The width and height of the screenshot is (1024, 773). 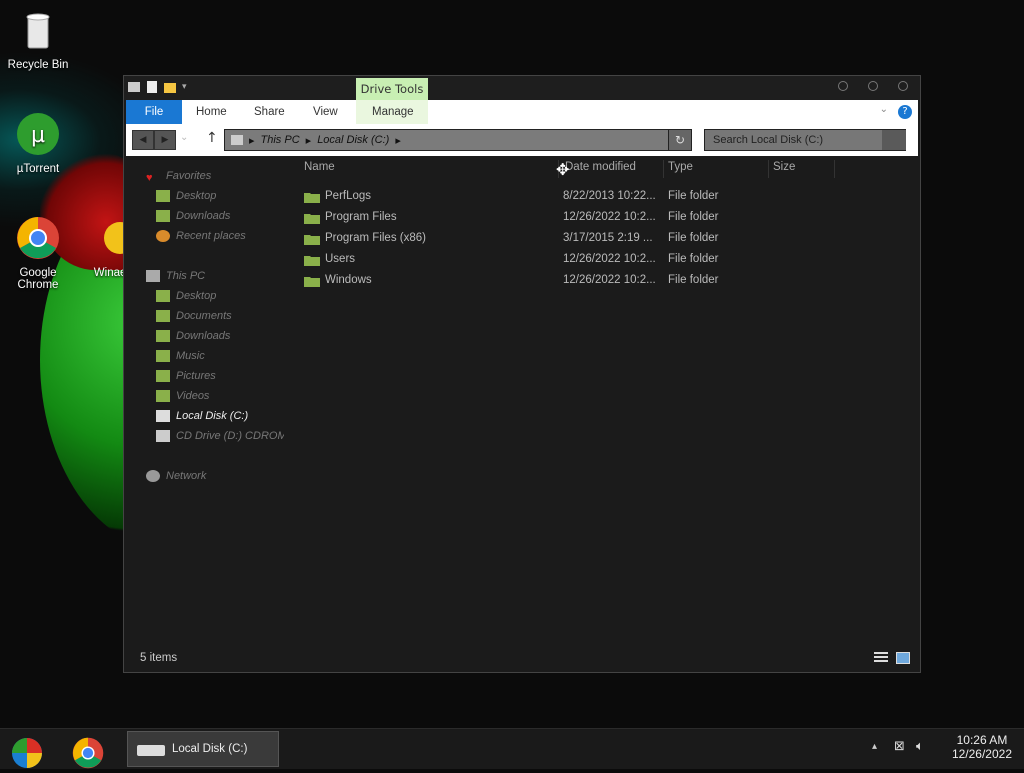 I want to click on chrome-icon, so click(x=38, y=238).